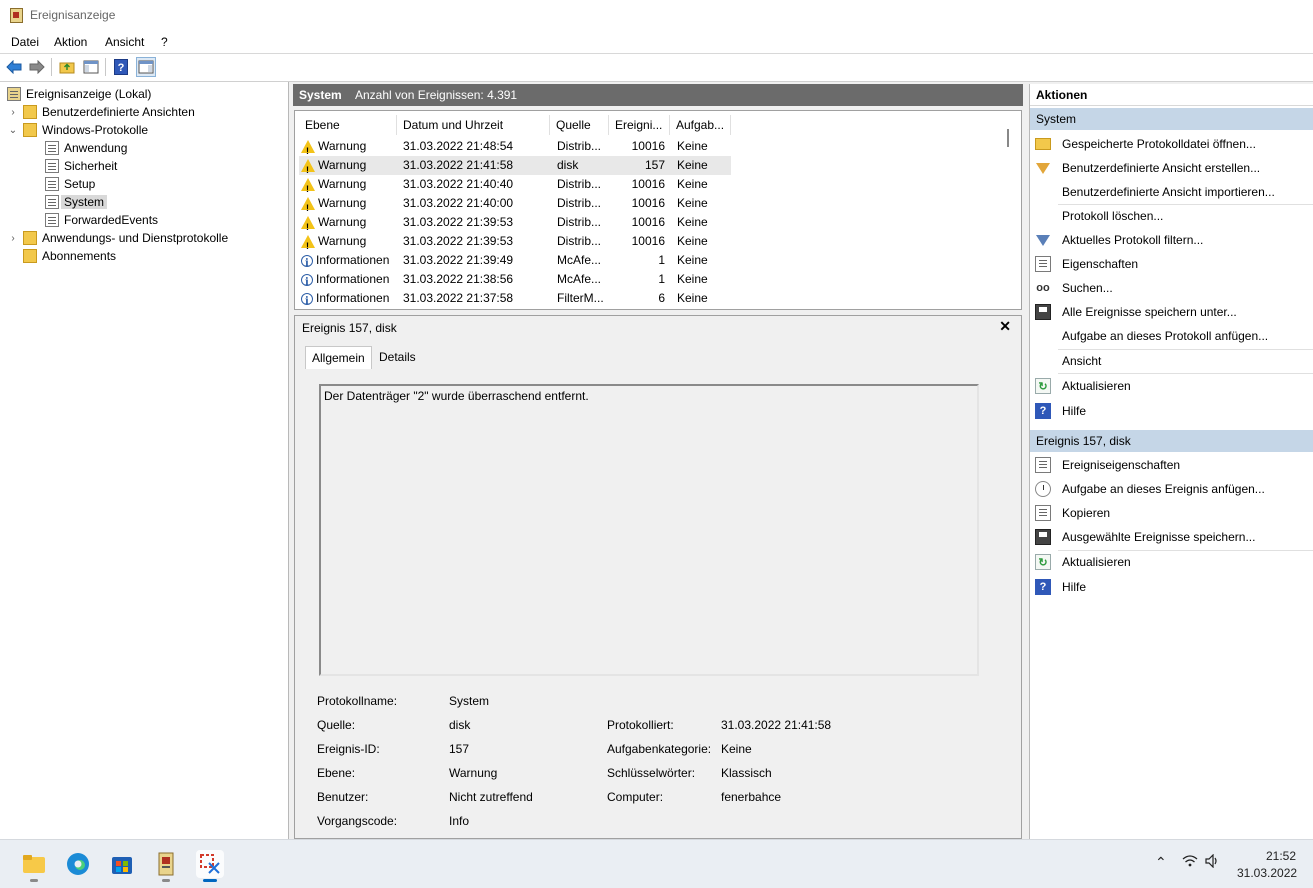  I want to click on menu-ansicht: Ansicht, so click(124, 42).